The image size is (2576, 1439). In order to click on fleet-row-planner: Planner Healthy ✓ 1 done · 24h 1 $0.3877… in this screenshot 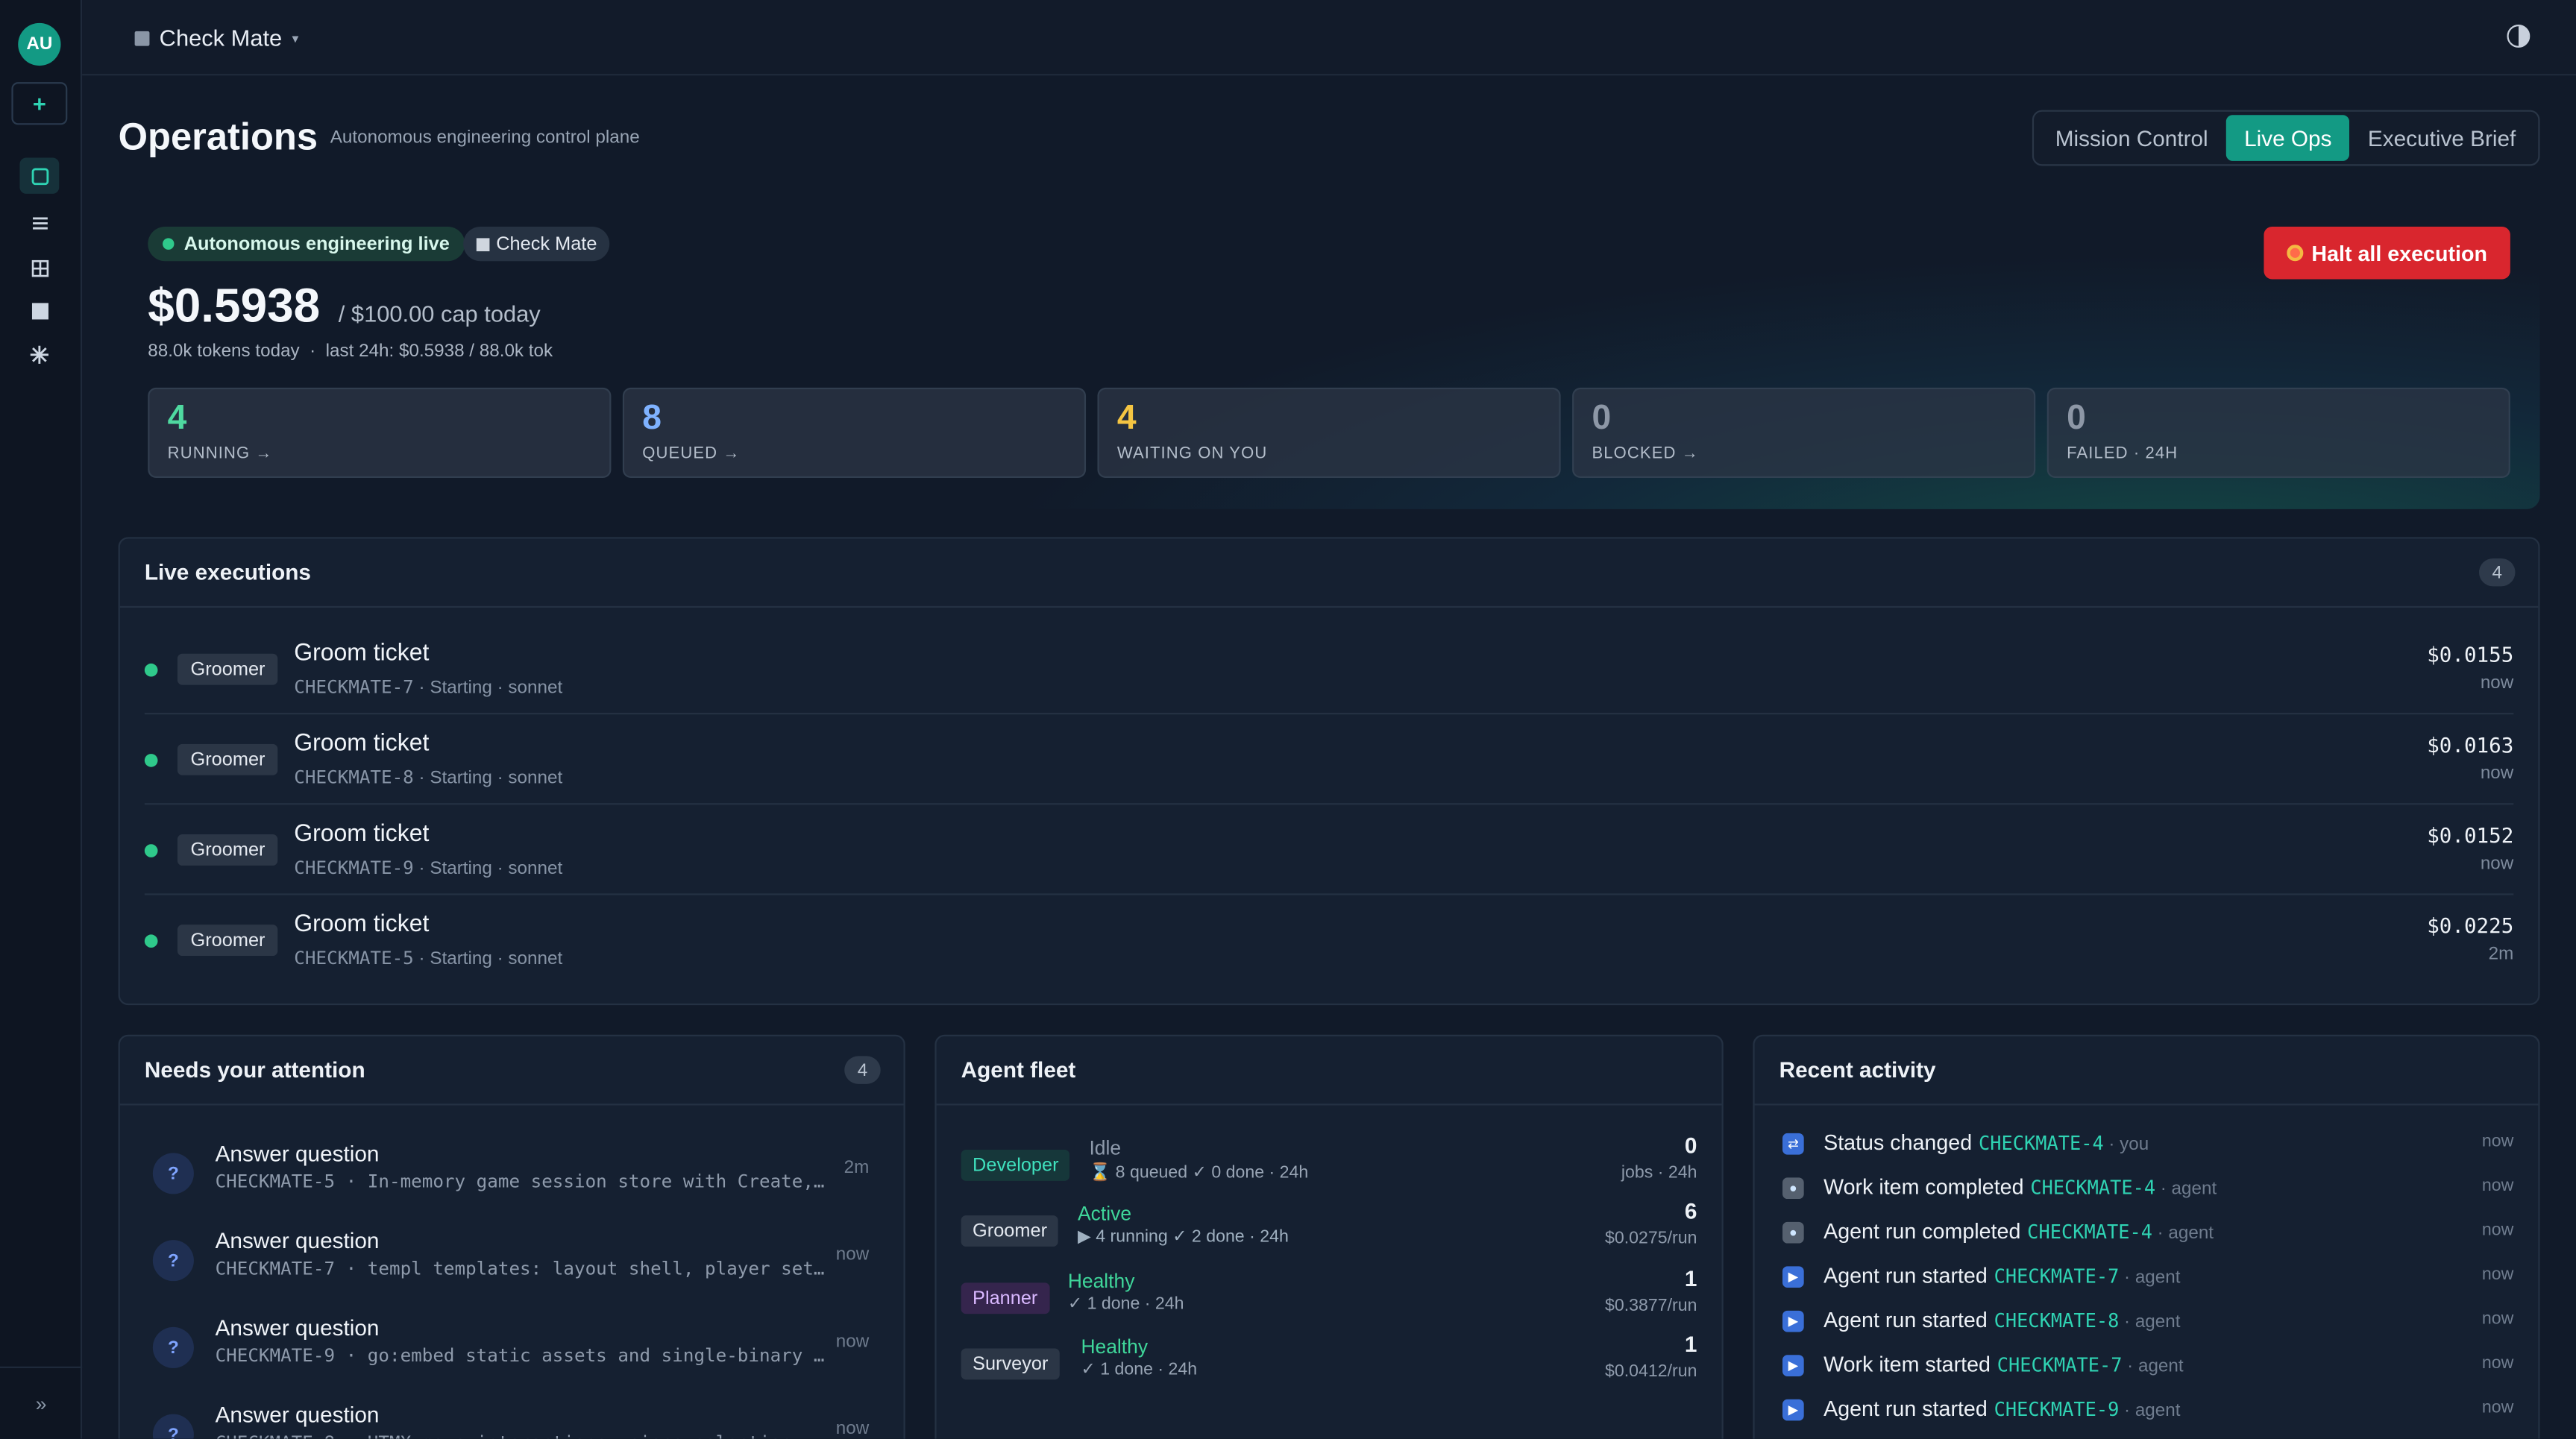, I will do `click(1329, 1300)`.